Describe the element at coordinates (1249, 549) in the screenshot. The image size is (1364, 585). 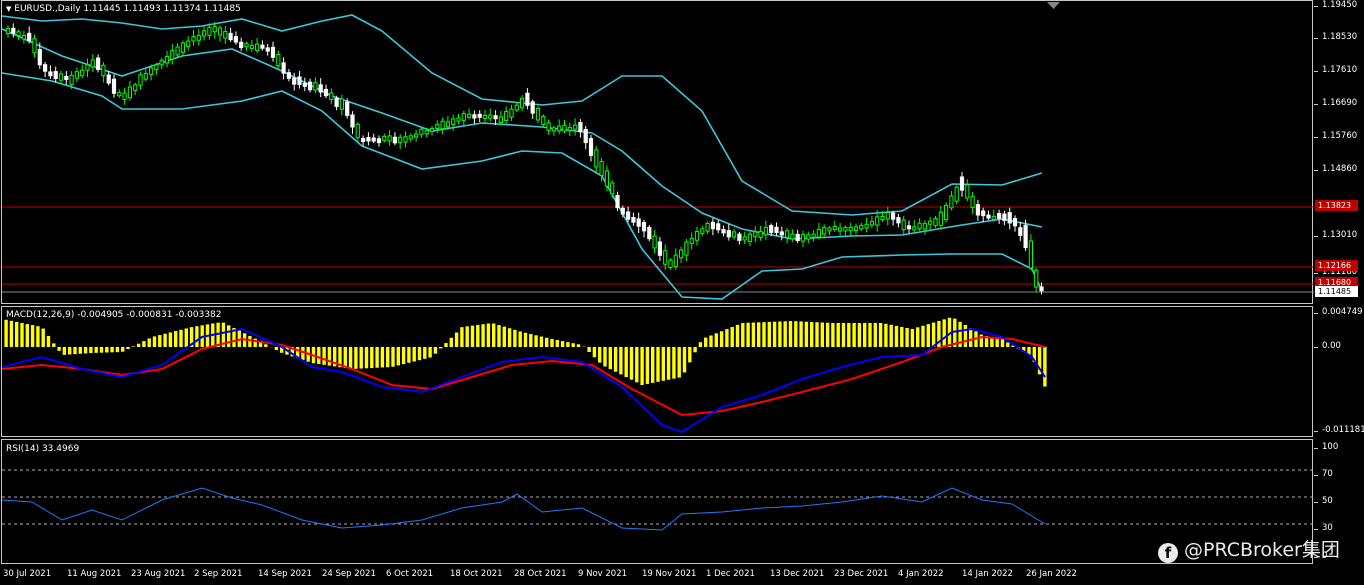
I see `watermark: f @PRCBroker集团` at that location.